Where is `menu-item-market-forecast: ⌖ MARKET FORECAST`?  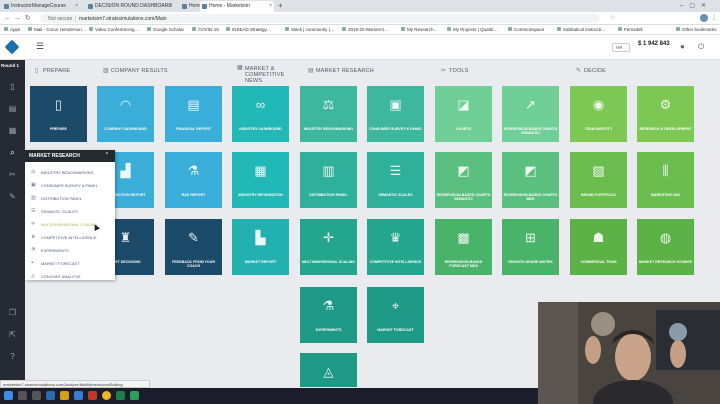 menu-item-market-forecast: ⌖ MARKET FORECAST is located at coordinates (70, 263).